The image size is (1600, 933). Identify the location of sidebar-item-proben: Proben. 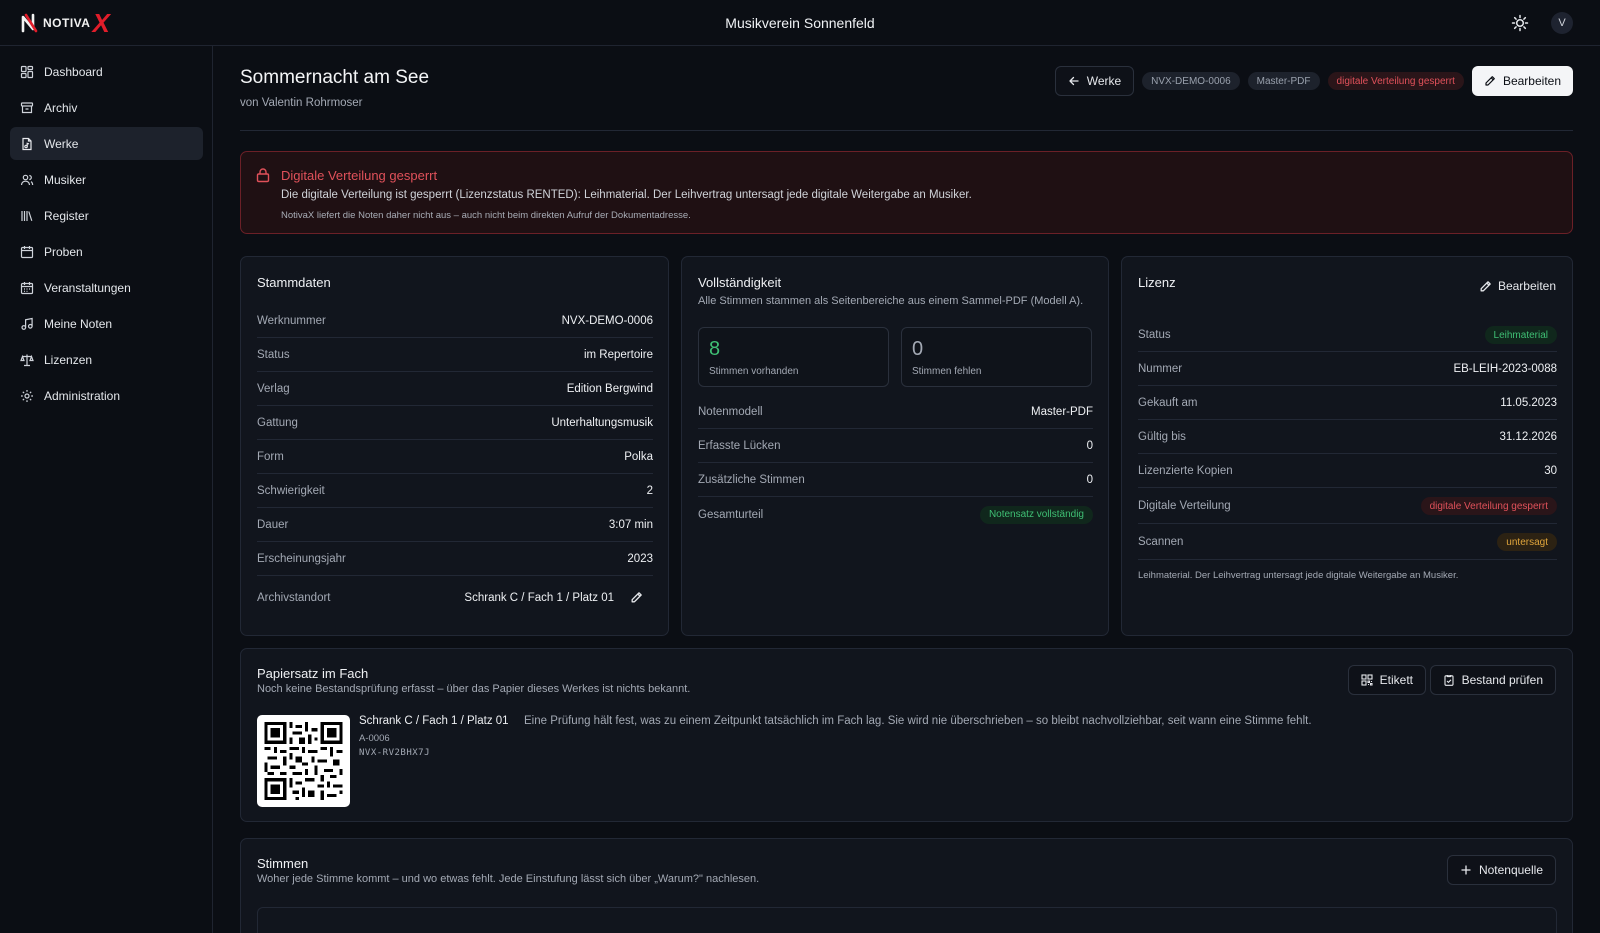
(106, 251).